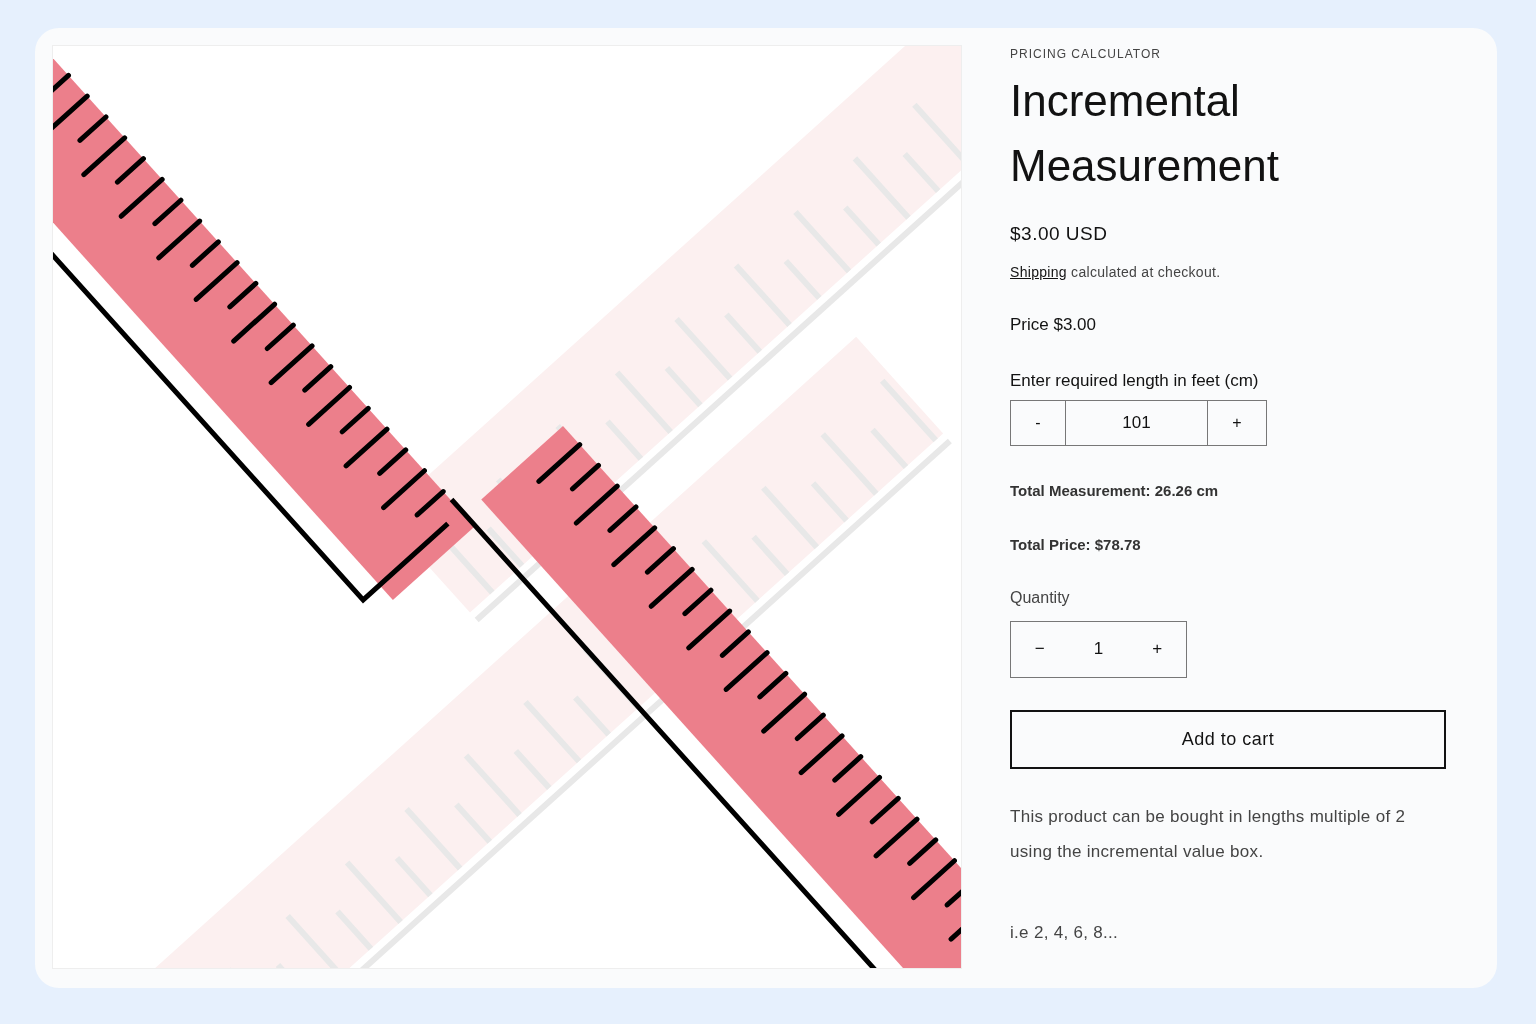 The height and width of the screenshot is (1024, 1536). Describe the element at coordinates (1040, 649) in the screenshot. I see `decrement-button: −` at that location.